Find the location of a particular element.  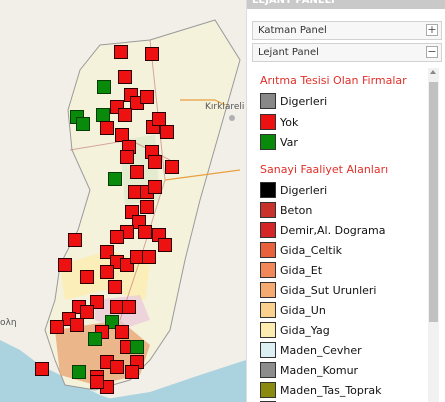

legend-item-label: Gida_Celtik is located at coordinates (311, 250).